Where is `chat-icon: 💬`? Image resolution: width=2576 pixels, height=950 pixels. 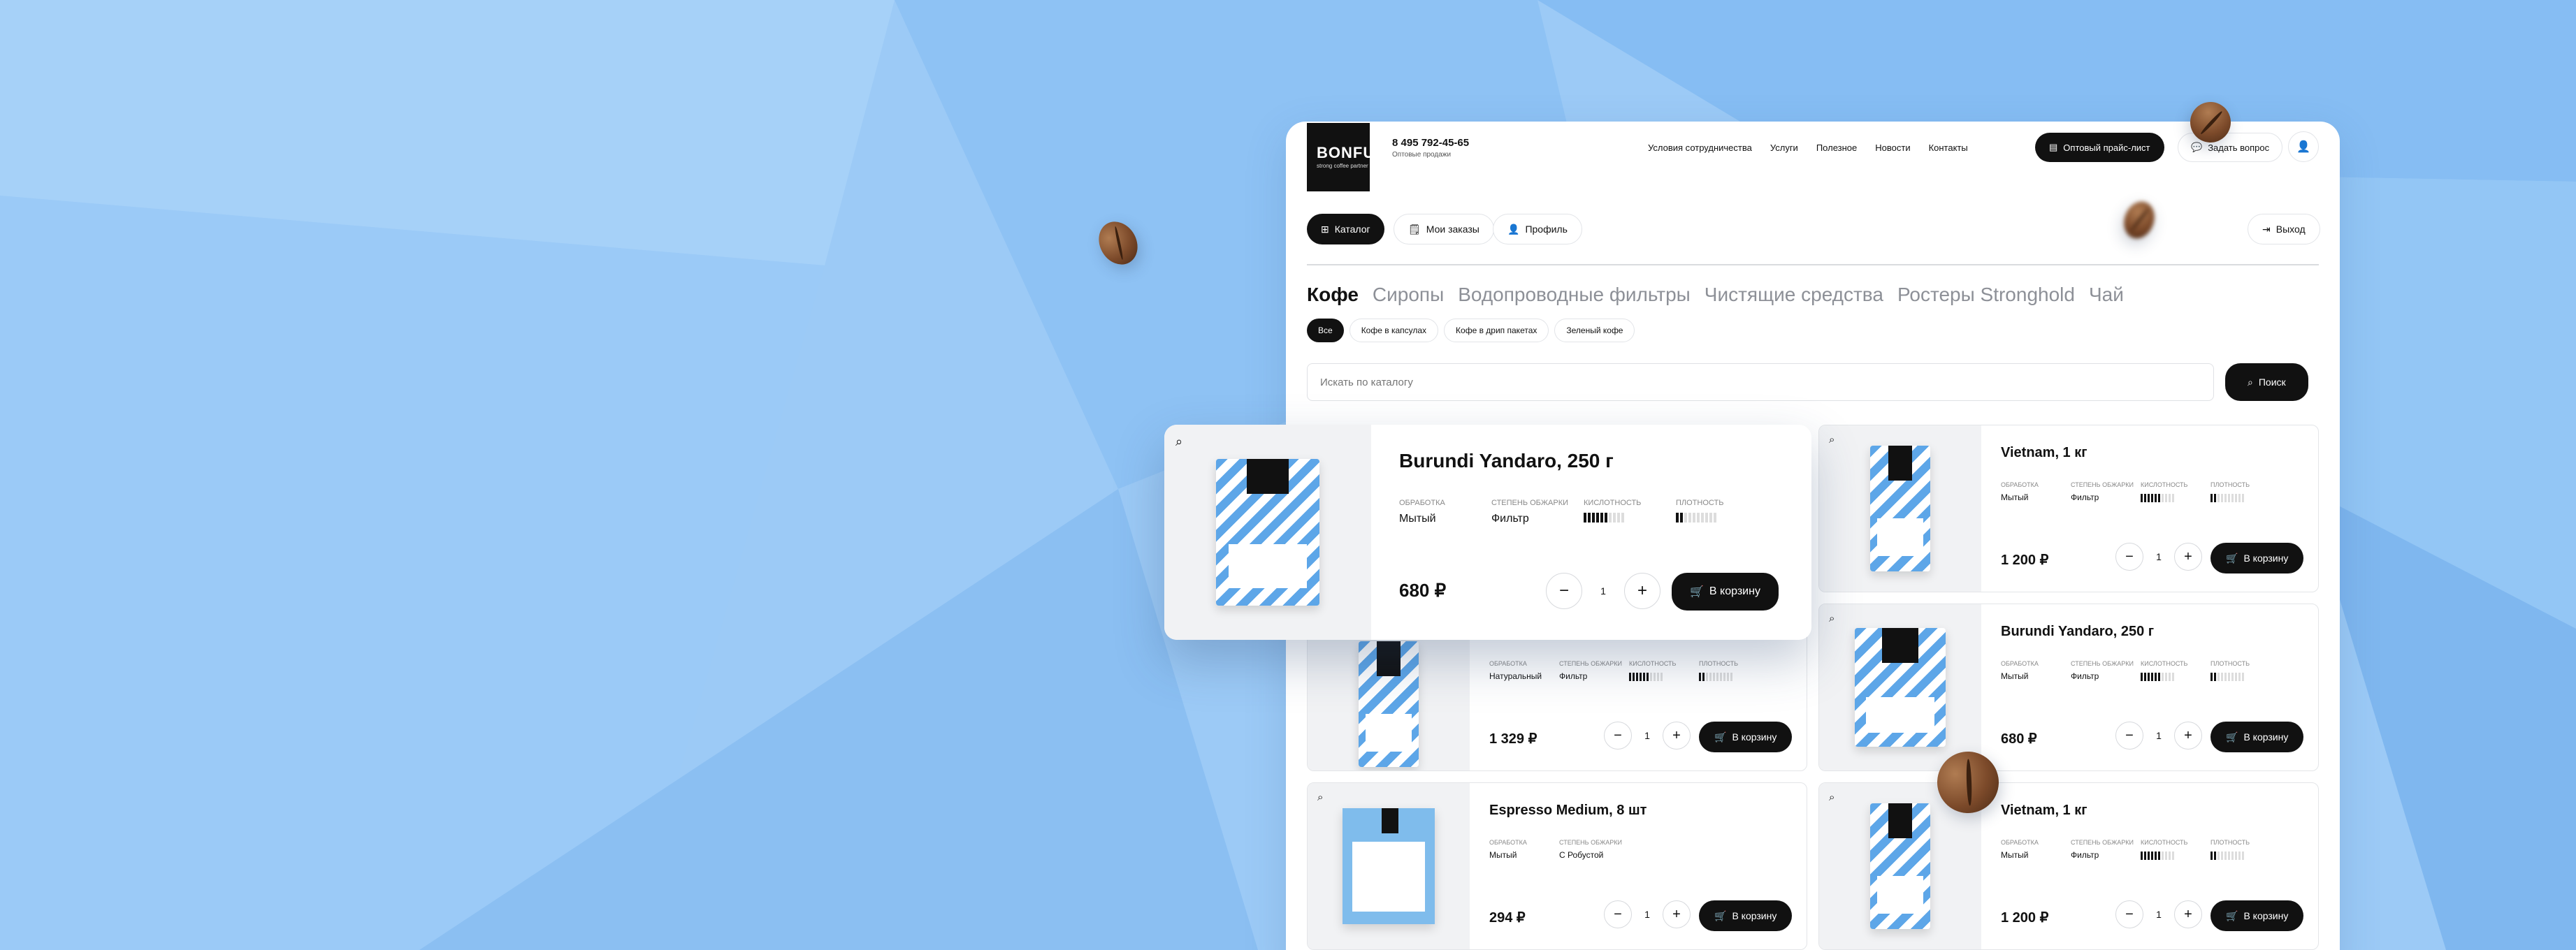
chat-icon: 💬 is located at coordinates (2197, 147).